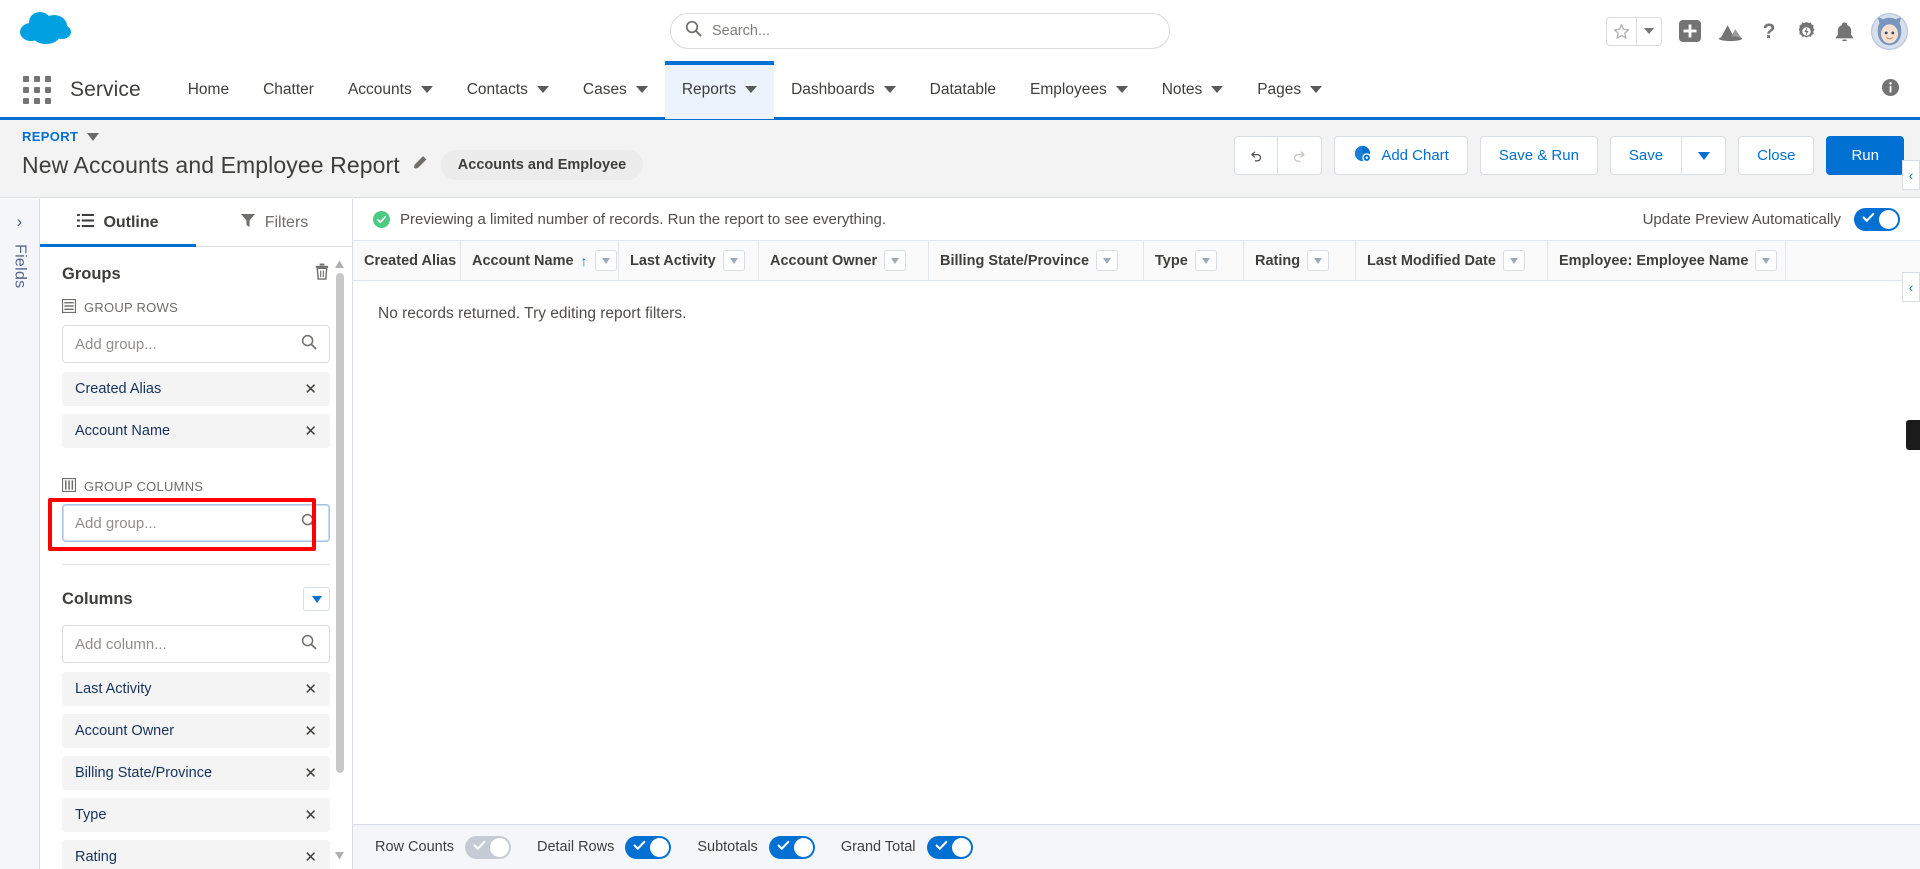 Image resolution: width=1920 pixels, height=869 pixels. I want to click on sort-ascending-icon: ↑, so click(584, 261).